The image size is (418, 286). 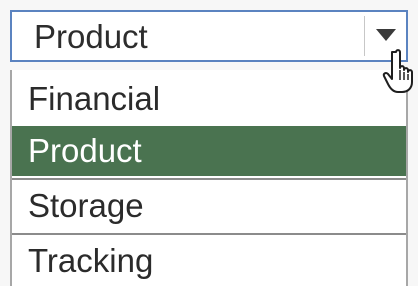 What do you see at coordinates (386, 35) in the screenshot?
I see `chevron-down-icon` at bounding box center [386, 35].